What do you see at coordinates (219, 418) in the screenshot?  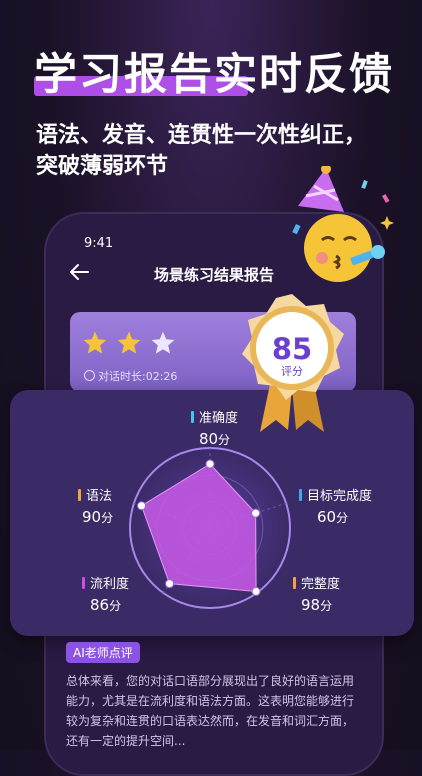 I see `metric-name: 准确度` at bounding box center [219, 418].